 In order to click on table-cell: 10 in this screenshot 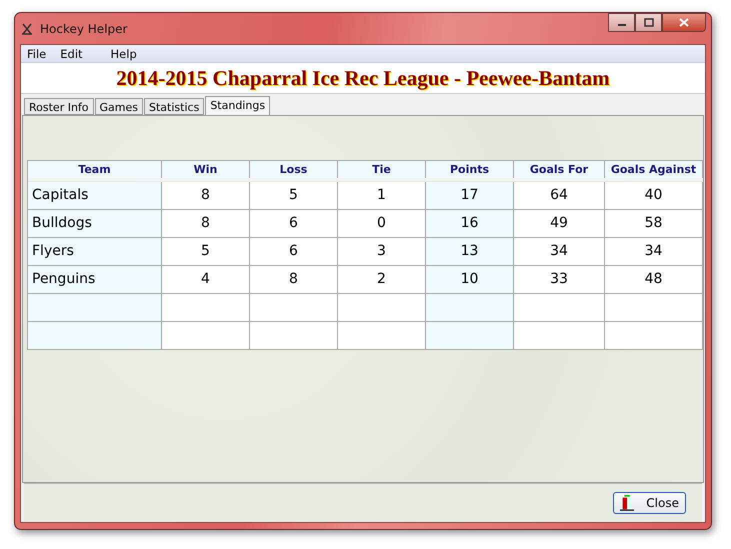, I will do `click(470, 280)`.